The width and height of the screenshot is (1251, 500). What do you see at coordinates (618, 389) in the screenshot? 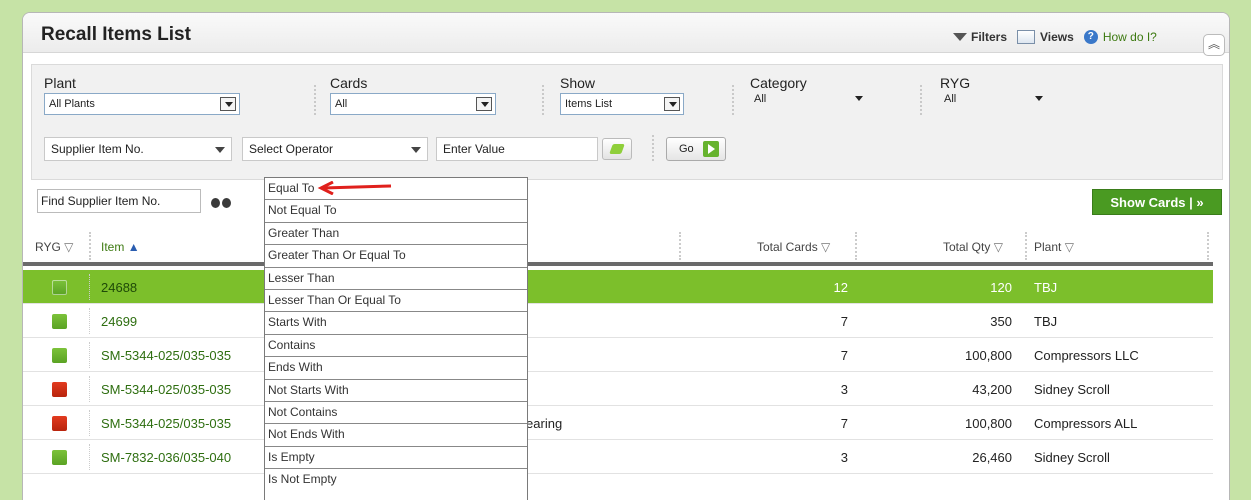
I see `table-row: SM-5344-025/035-035 3 43,200 Sidney Scroll` at bounding box center [618, 389].